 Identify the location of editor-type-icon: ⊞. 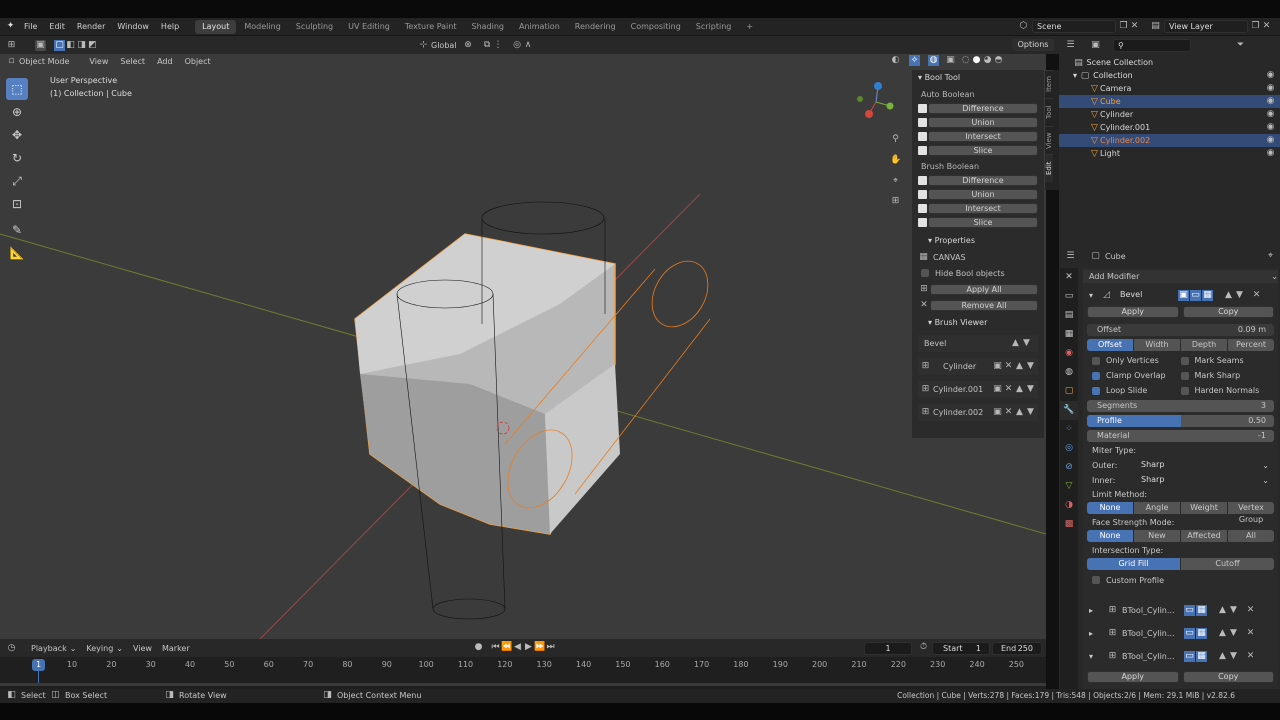
(11, 45).